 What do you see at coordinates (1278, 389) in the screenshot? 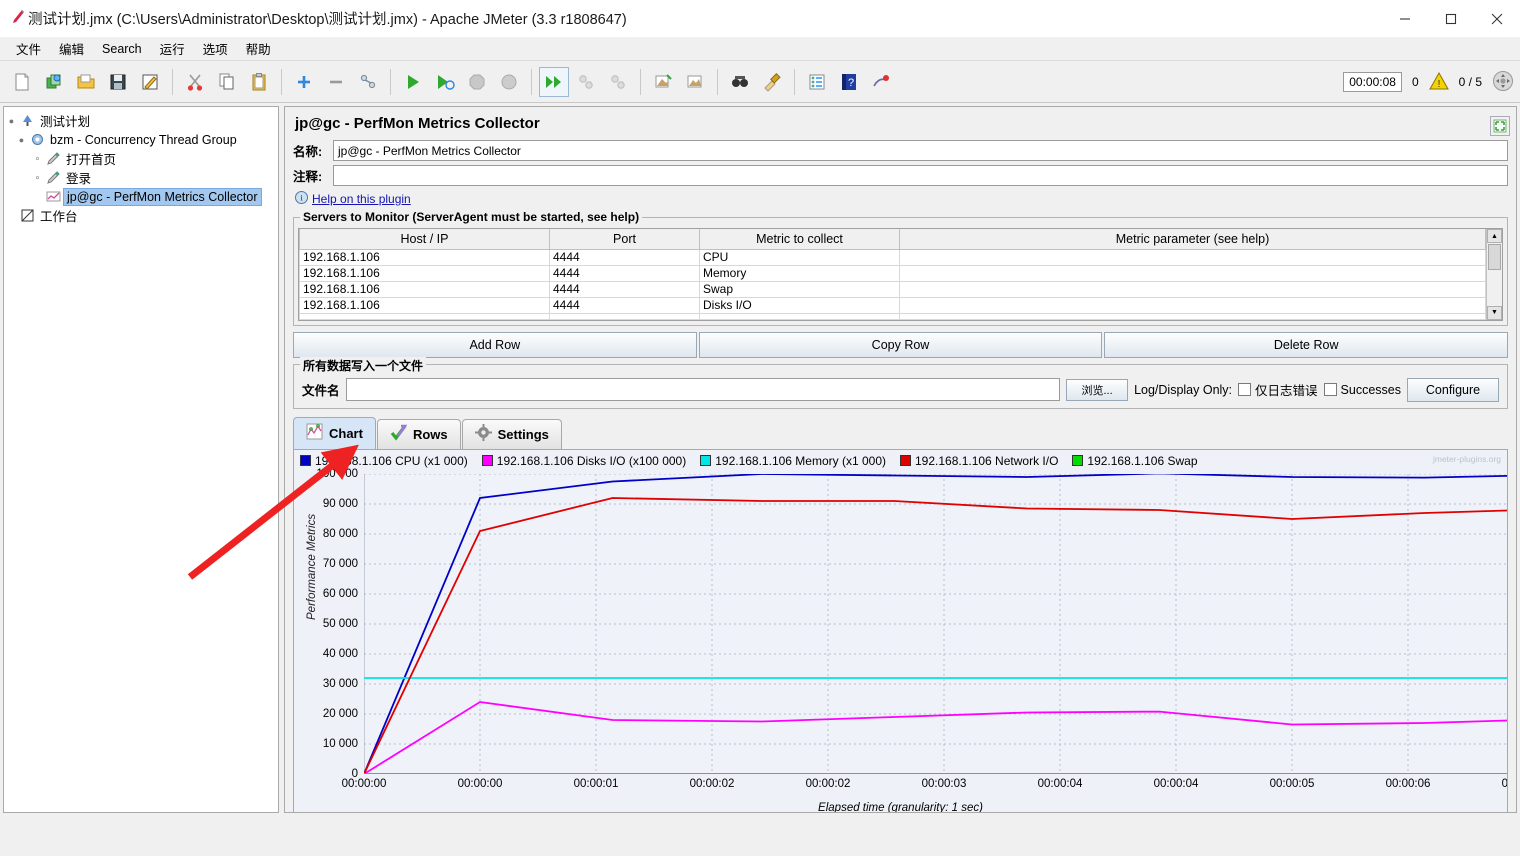
I see `errors-only-checkbox: 仅日志错误` at bounding box center [1278, 389].